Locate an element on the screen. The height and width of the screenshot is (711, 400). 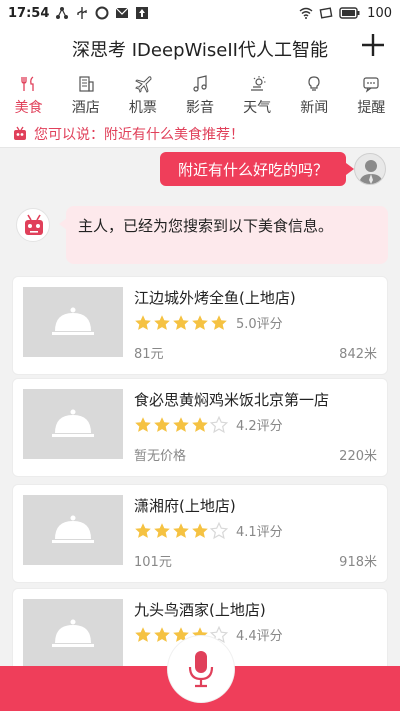
rating-score: 4.1评分 is located at coordinates (259, 532).